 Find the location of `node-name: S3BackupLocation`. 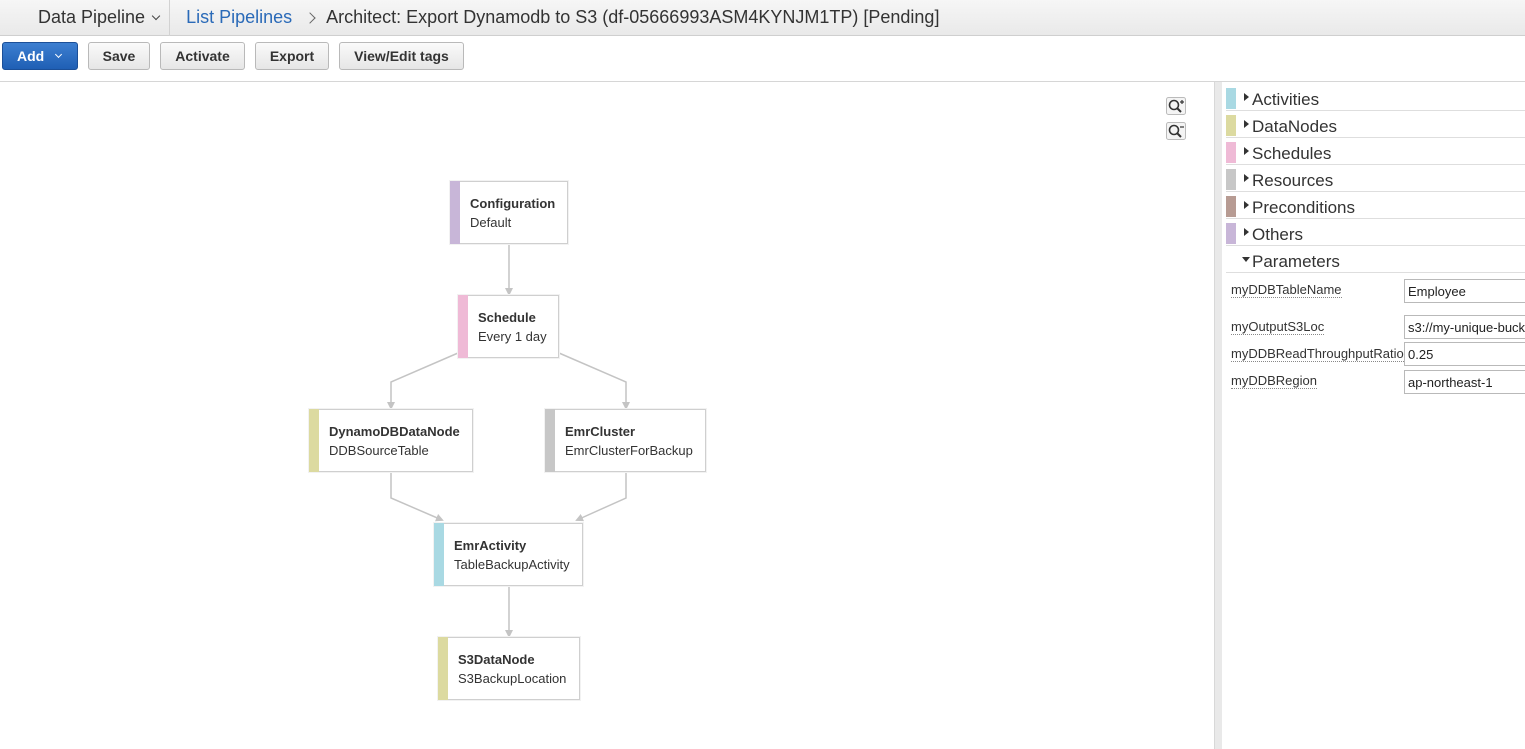

node-name: S3BackupLocation is located at coordinates (512, 678).